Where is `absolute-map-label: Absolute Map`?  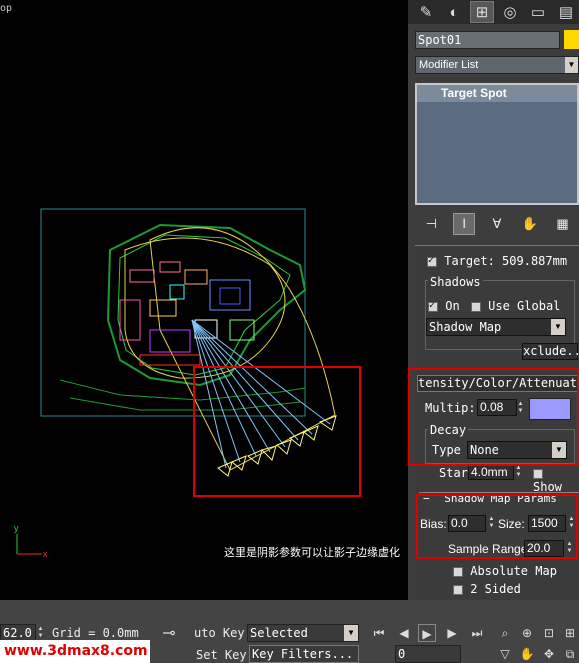 absolute-map-label: Absolute Map is located at coordinates (513, 571).